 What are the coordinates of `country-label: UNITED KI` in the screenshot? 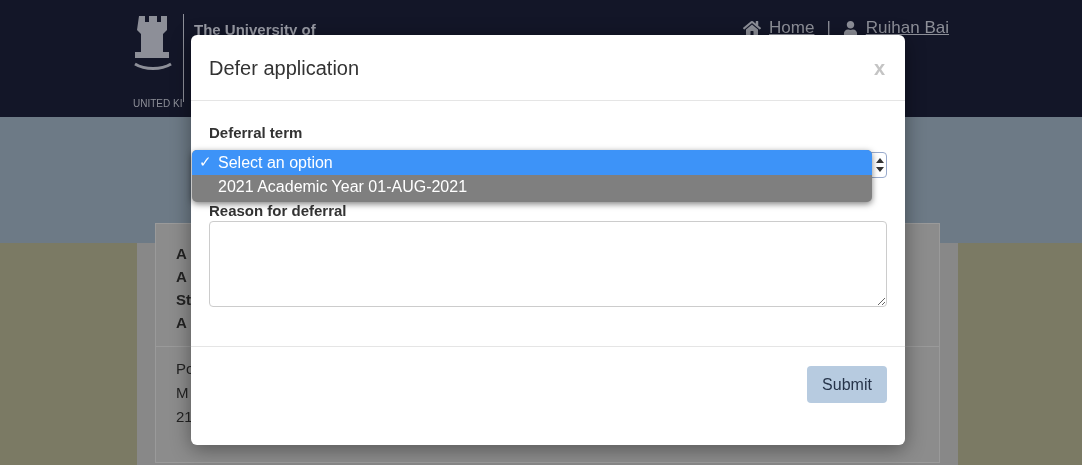 It's located at (158, 104).